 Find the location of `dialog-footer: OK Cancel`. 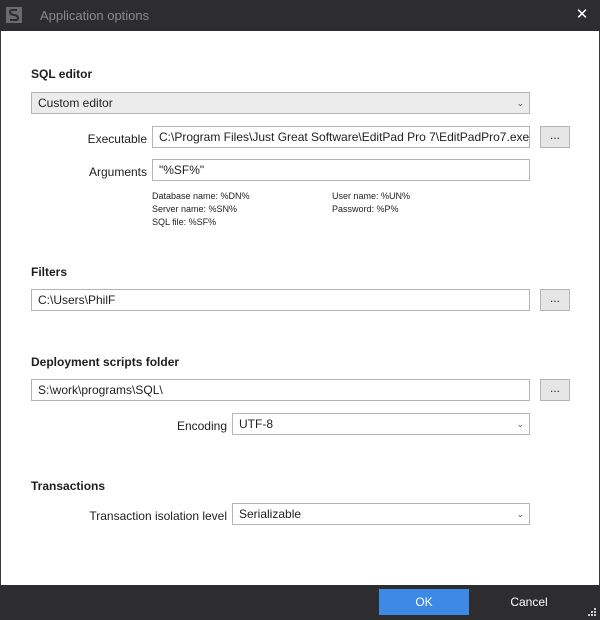

dialog-footer: OK Cancel is located at coordinates (300, 602).